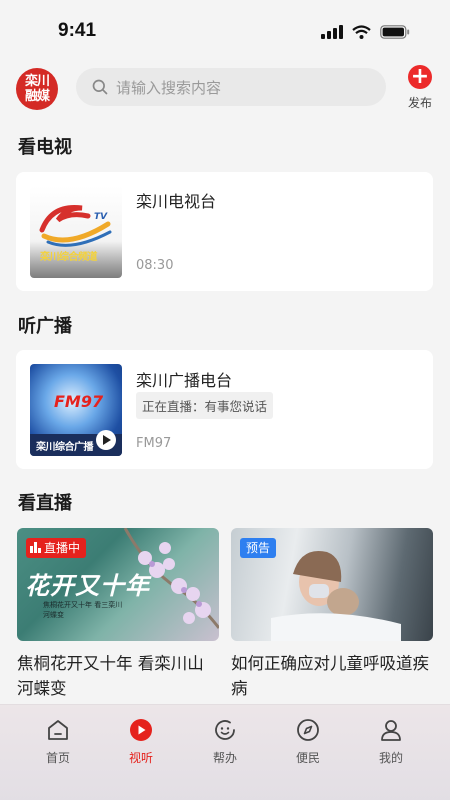 The height and width of the screenshot is (800, 450). Describe the element at coordinates (45, 326) in the screenshot. I see `section-title-radio: 听广播` at that location.